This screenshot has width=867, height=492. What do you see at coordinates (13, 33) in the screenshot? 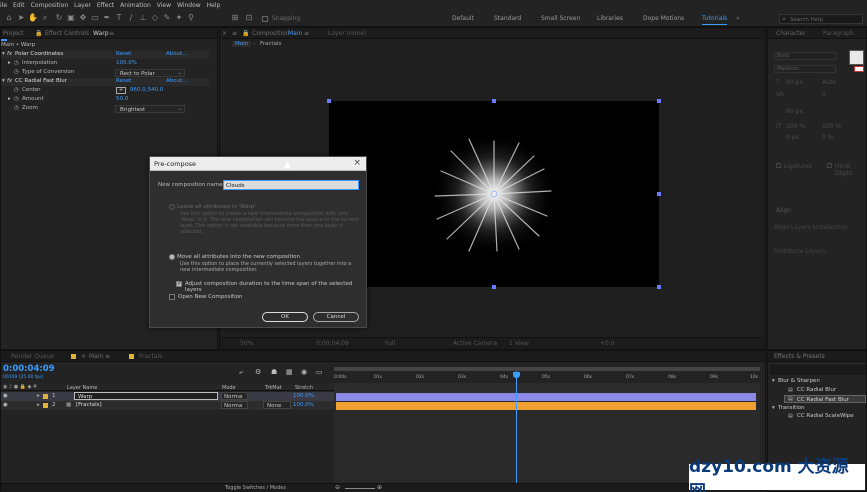
I see `tab-project: Project` at bounding box center [13, 33].